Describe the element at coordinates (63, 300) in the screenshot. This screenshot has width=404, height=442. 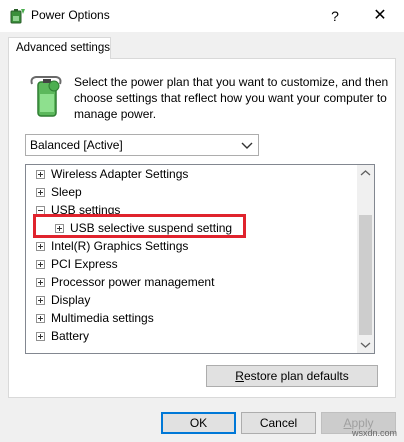
I see `tree-item-display: Display` at that location.